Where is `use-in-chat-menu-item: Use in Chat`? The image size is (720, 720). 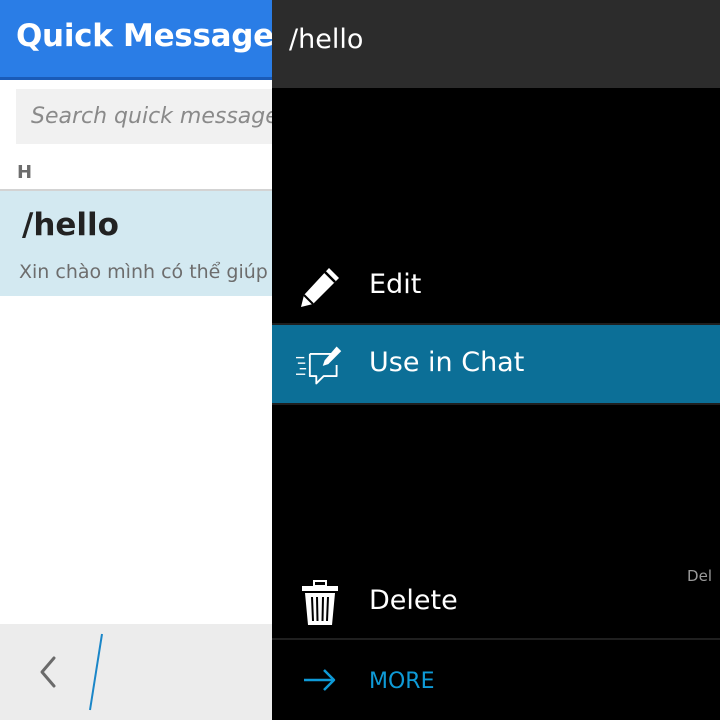
use-in-chat-menu-item: Use in Chat is located at coordinates (496, 364).